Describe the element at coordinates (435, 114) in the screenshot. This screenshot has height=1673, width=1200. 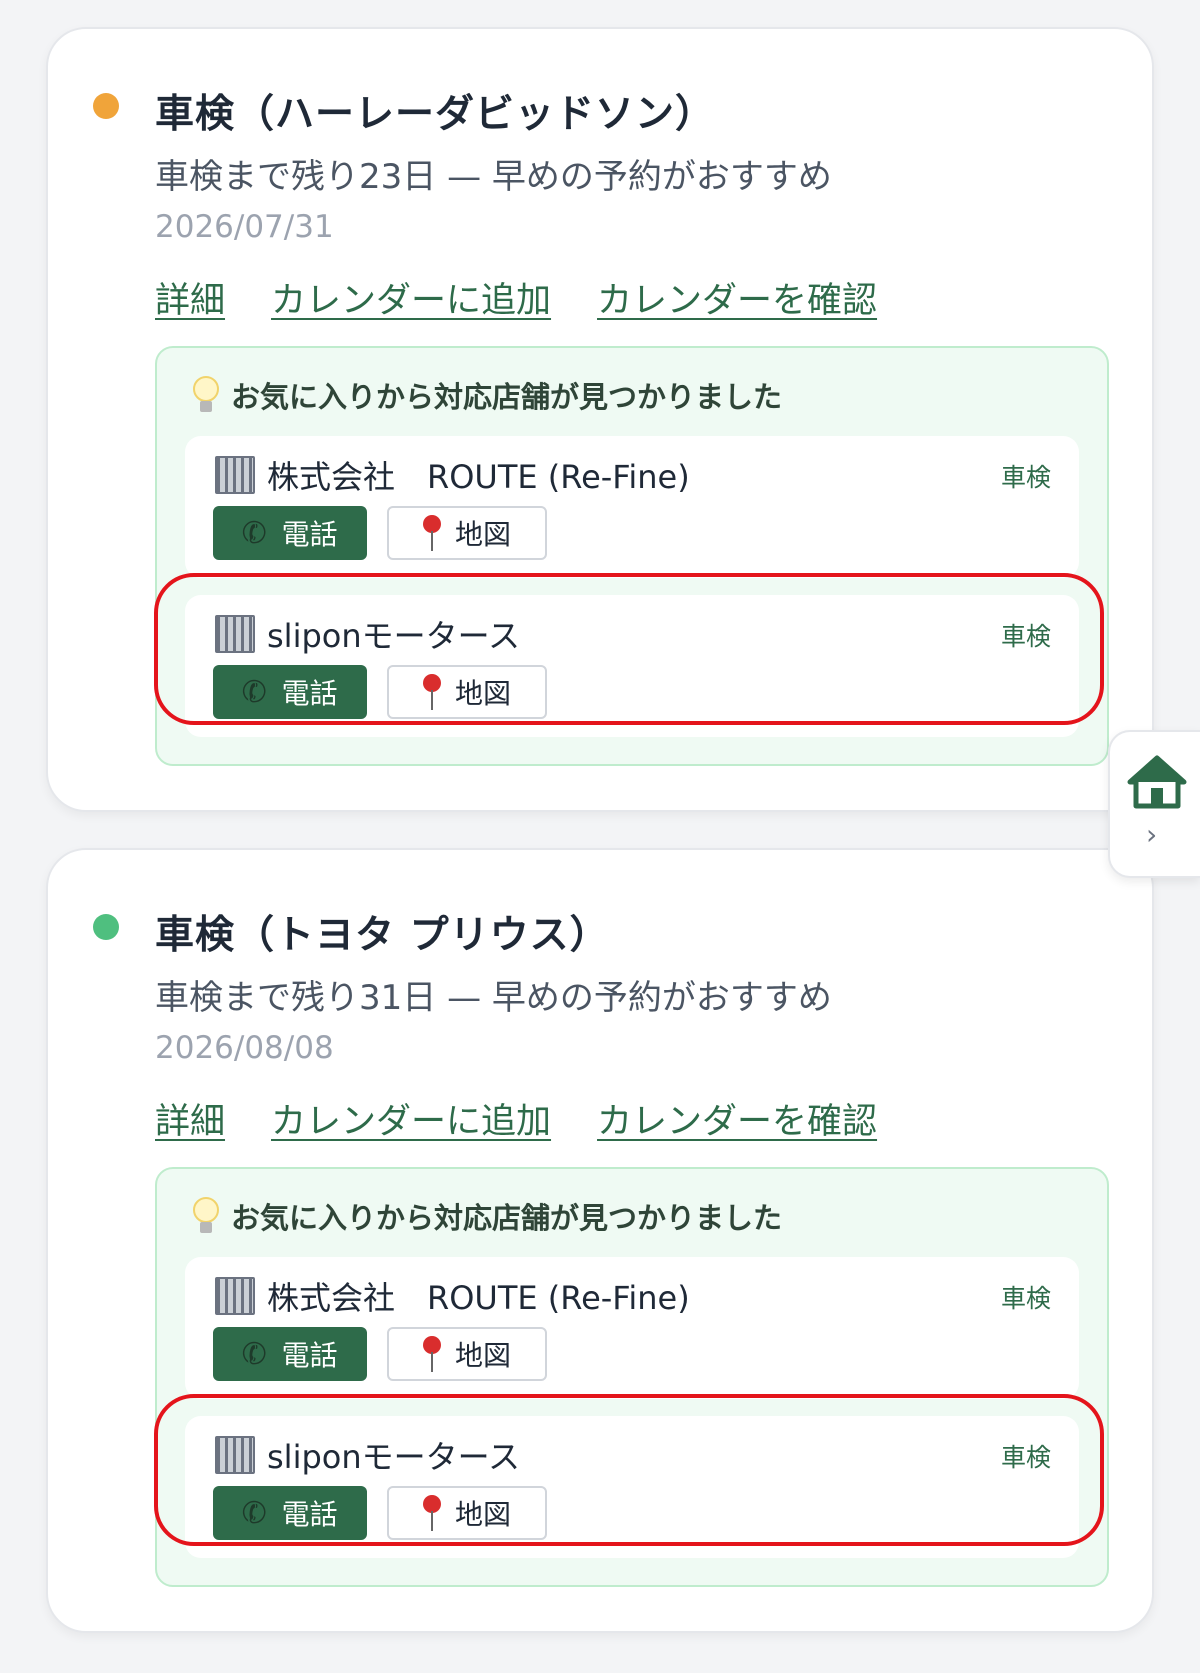
I see `reminder-title: 車検（ハーレーダビッドソン）` at that location.